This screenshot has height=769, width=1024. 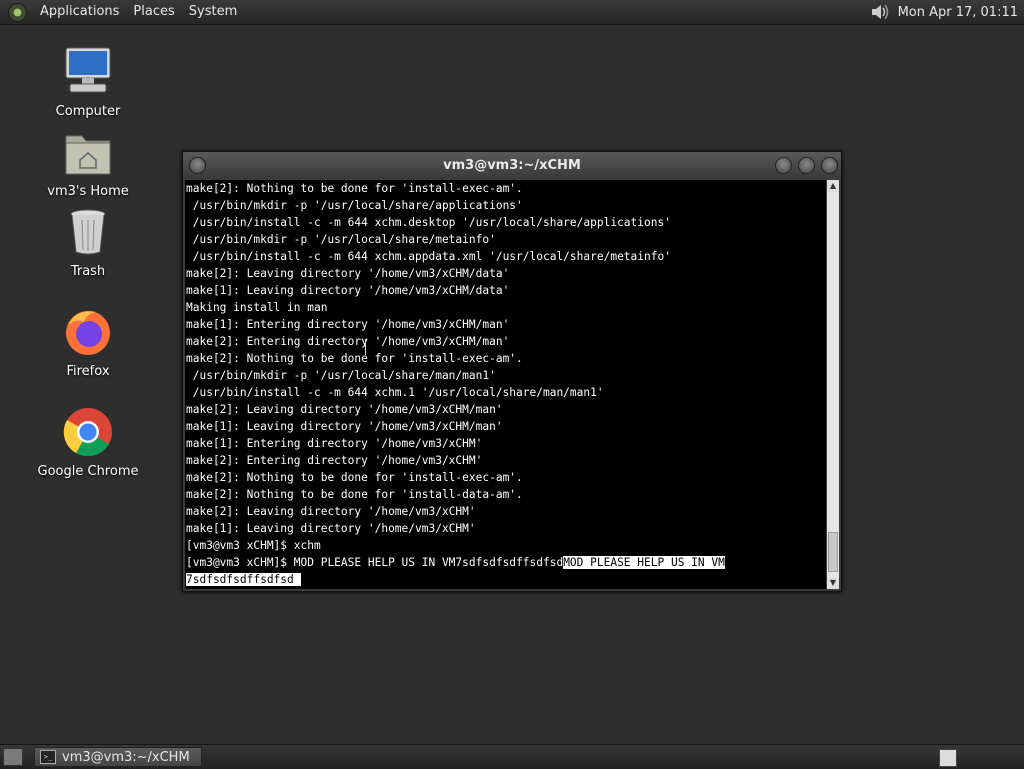 What do you see at coordinates (505, 579) in the screenshot?
I see `wrapped-line: 7sdfsdfsdffsdfsd` at bounding box center [505, 579].